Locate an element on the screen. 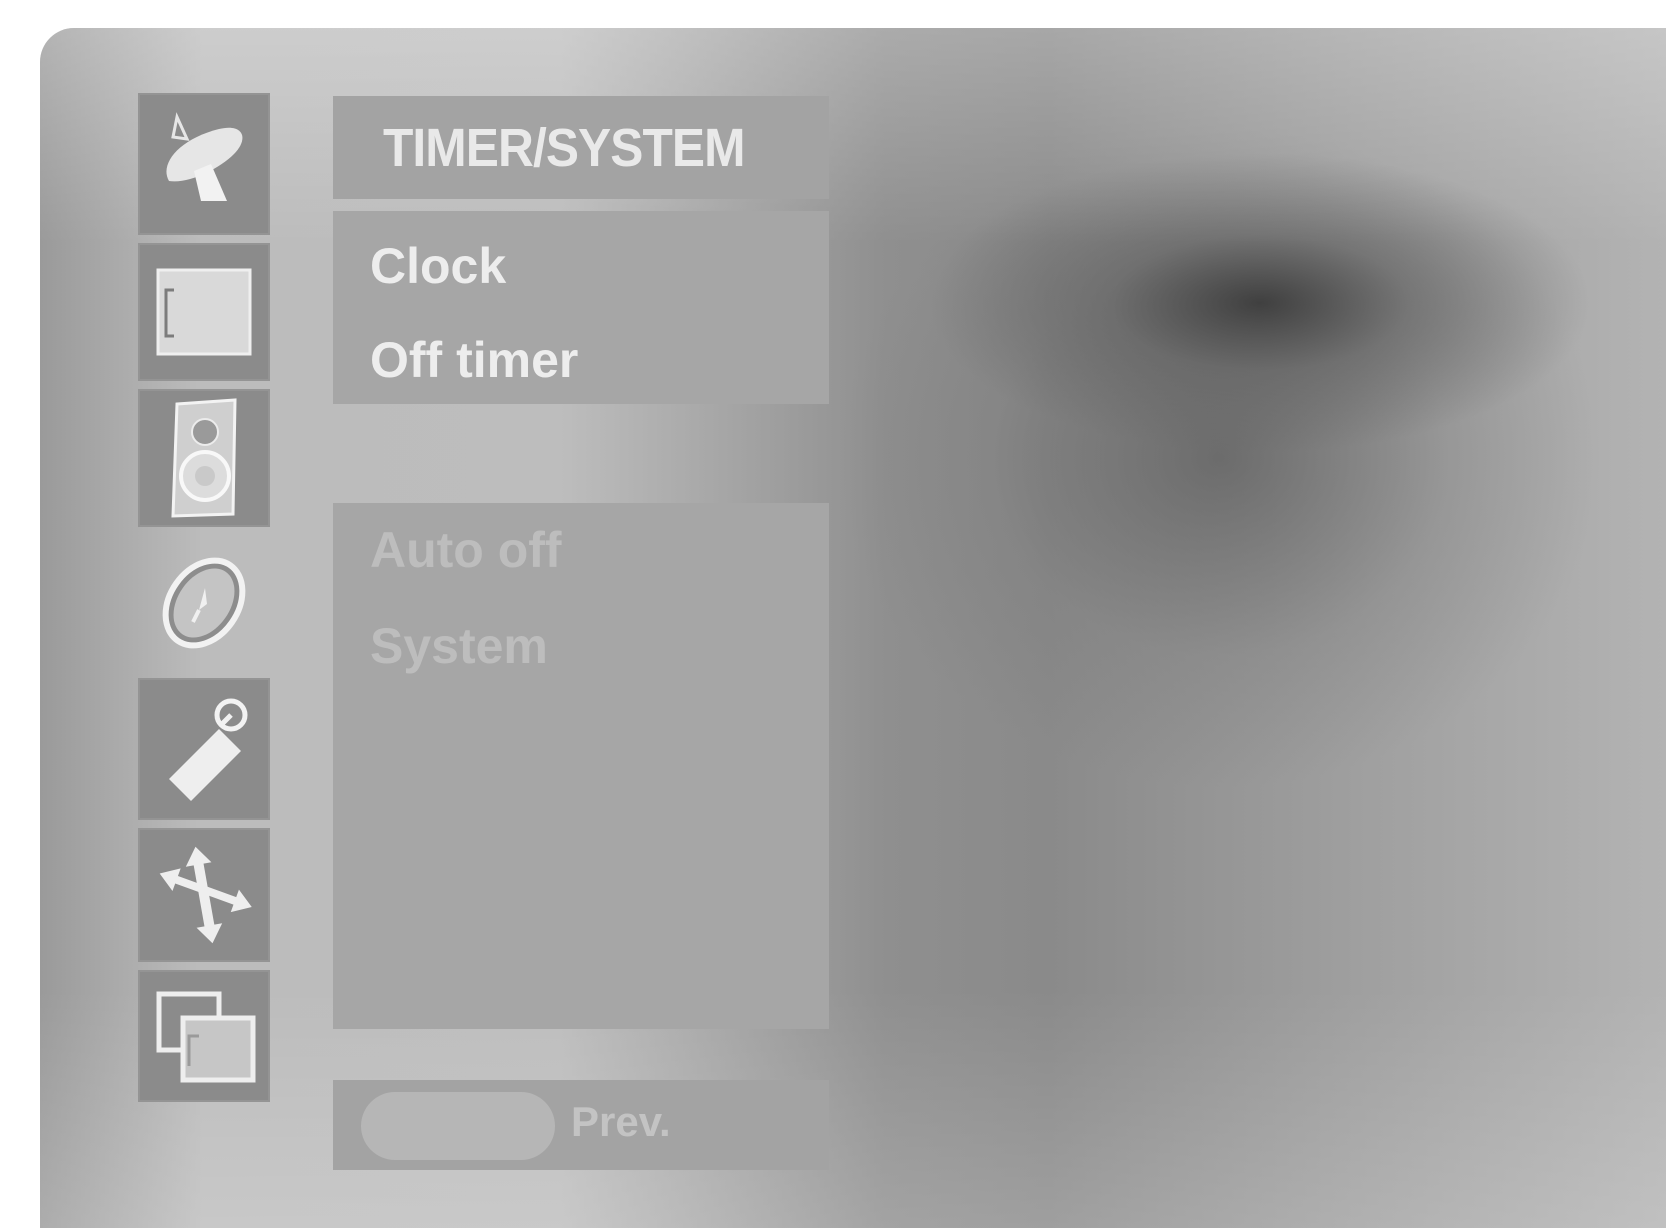  sidebar-item-screen is located at coordinates (204, 895).